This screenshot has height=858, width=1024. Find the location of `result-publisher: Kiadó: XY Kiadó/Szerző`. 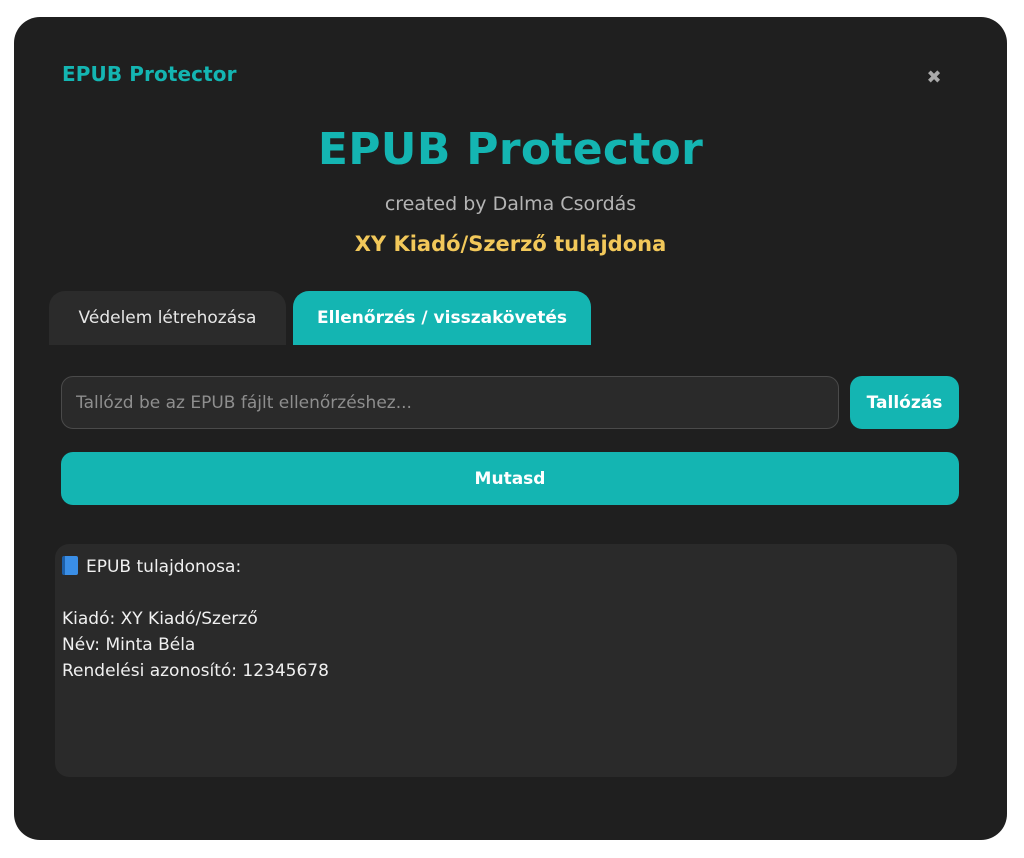

result-publisher: Kiadó: XY Kiadó/Szerző is located at coordinates (160, 619).